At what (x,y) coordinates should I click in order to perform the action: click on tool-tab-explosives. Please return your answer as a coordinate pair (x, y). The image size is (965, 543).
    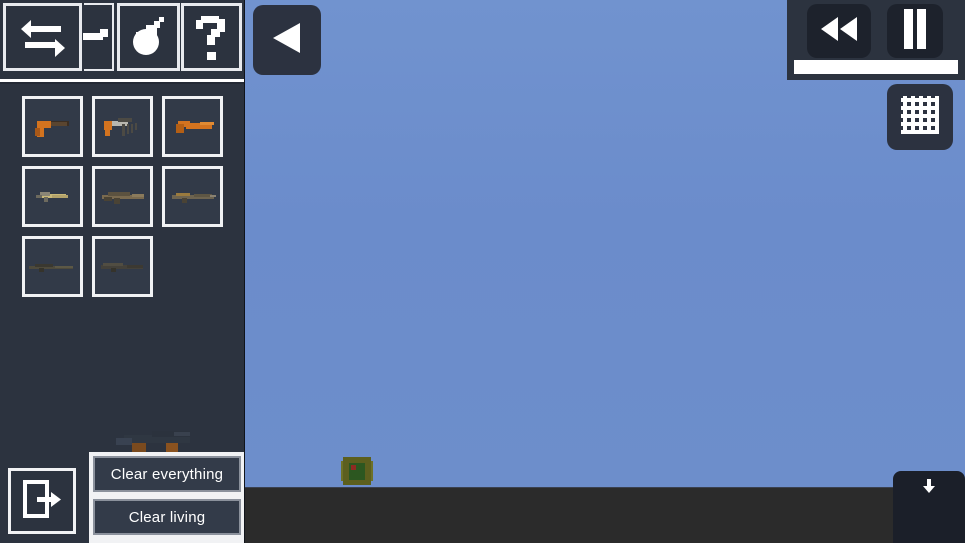
    Looking at the image, I should click on (148, 37).